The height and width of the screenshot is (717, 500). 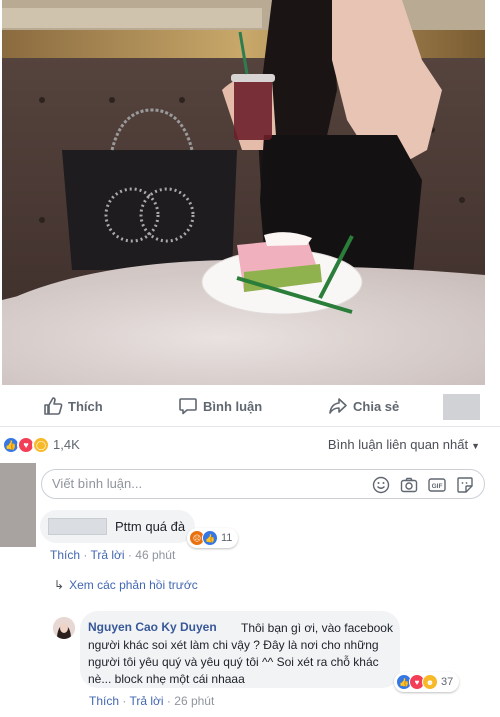 I want to click on share-label: Chia sẻ, so click(x=376, y=406).